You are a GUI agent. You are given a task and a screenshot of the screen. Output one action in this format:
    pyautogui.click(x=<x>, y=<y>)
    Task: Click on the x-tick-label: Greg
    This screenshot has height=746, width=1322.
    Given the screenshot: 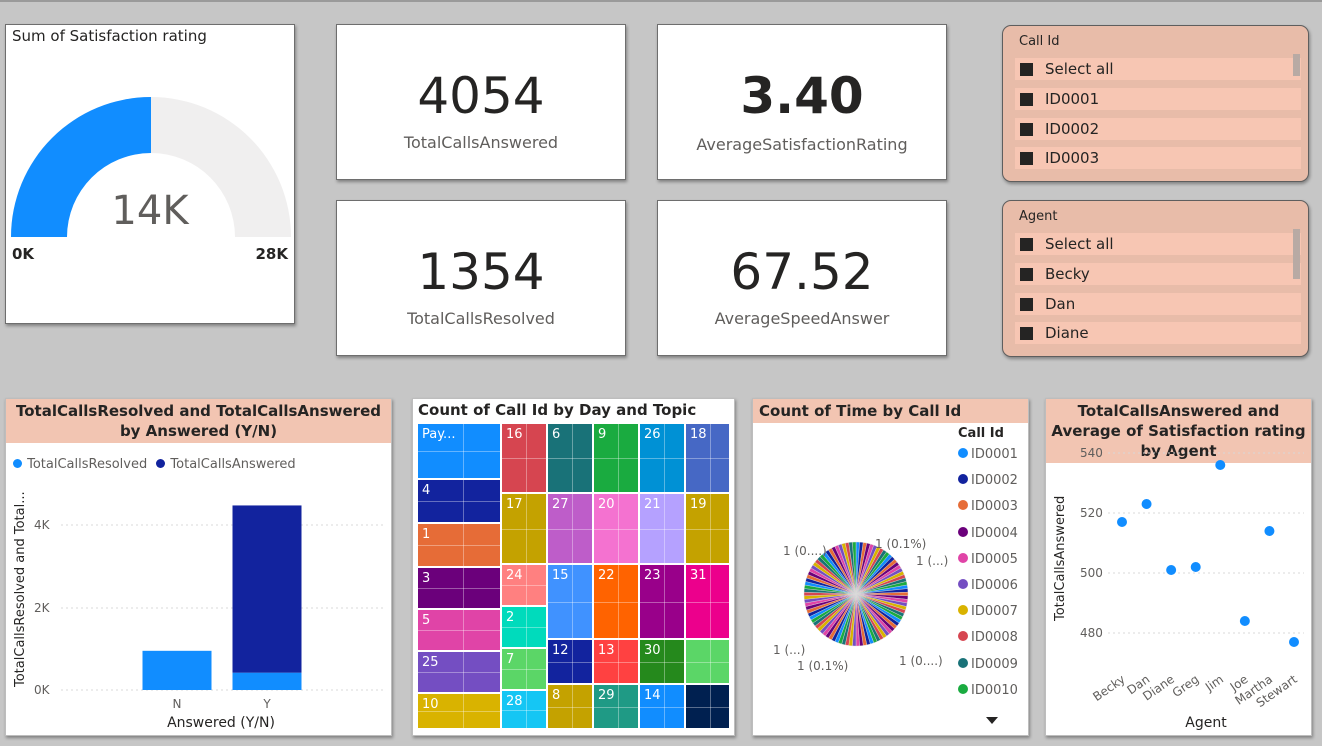 What is the action you would take?
    pyautogui.click(x=1186, y=686)
    